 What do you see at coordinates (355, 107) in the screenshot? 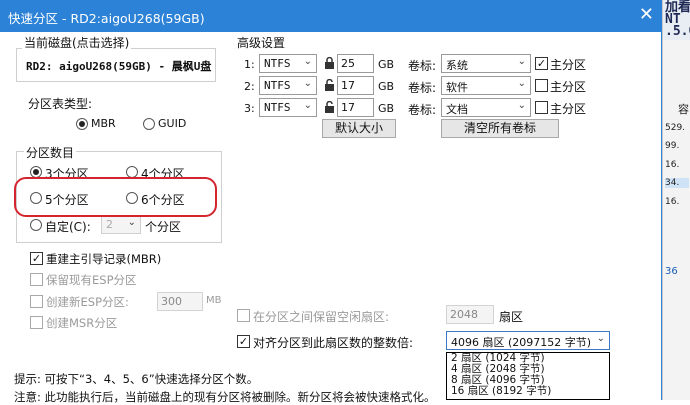
I see `row-3-size-input: 17` at bounding box center [355, 107].